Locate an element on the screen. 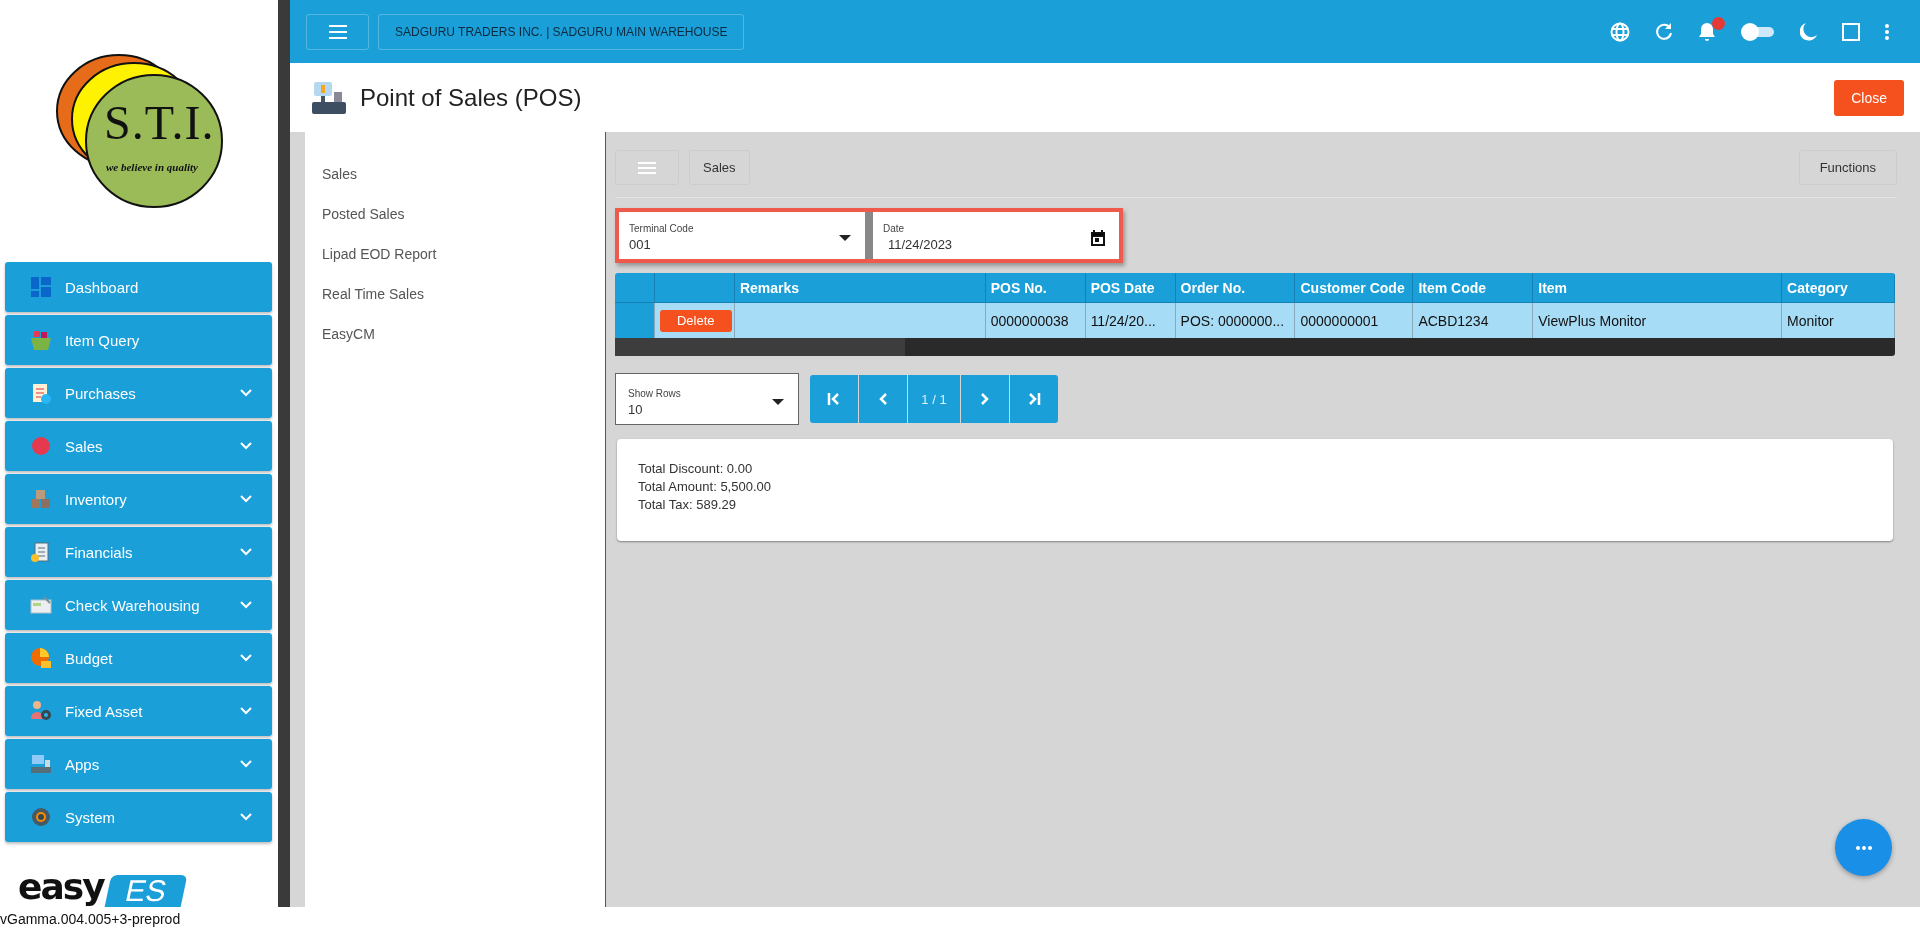 This screenshot has width=1920, height=931. cash-register-icon is located at coordinates (330, 97).